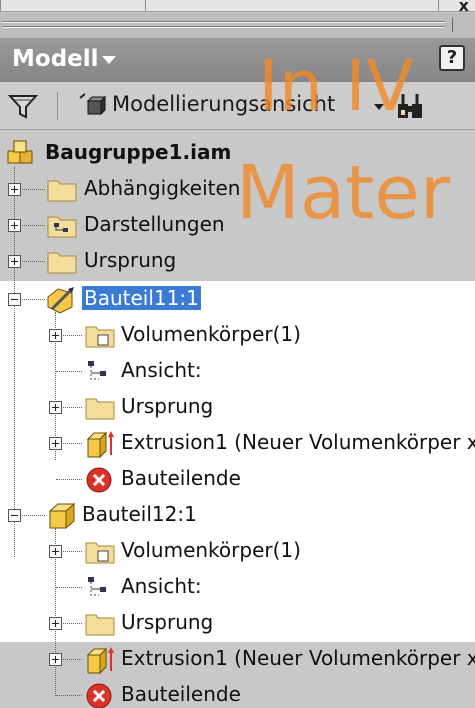  I want to click on tree-item-label: Baugruppe1.iam, so click(138, 152).